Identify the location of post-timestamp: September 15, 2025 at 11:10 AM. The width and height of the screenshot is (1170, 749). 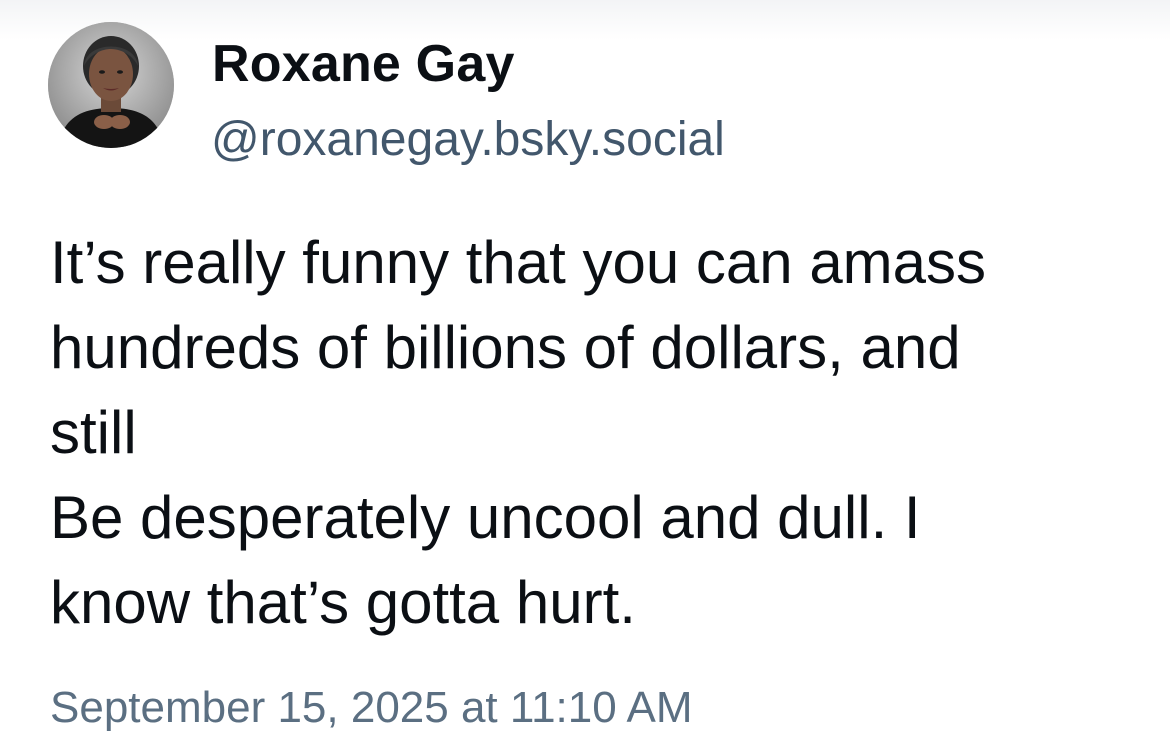
(371, 708).